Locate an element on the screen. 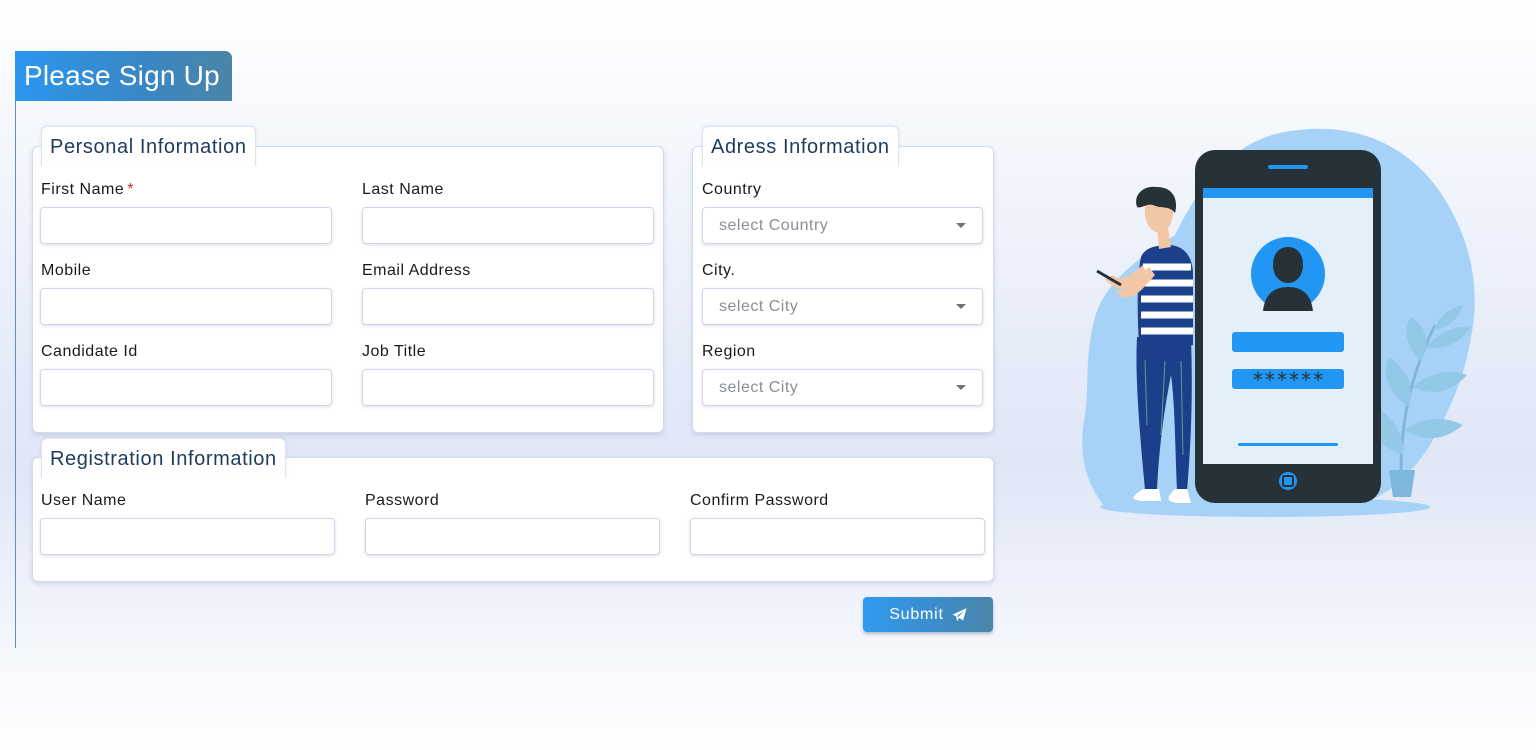 This screenshot has height=750, width=1536. address-info-legend: Adress Information is located at coordinates (800, 146).